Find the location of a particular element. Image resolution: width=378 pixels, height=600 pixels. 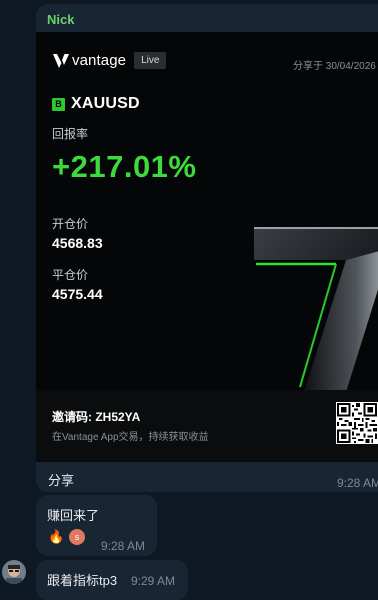

user-avatar is located at coordinates (14, 572).